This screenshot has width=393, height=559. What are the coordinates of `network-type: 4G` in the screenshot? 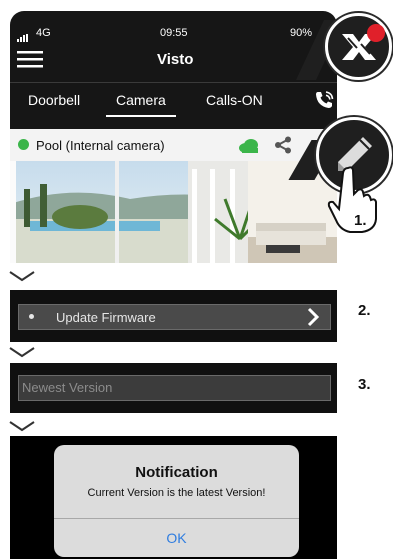 It's located at (43, 33).